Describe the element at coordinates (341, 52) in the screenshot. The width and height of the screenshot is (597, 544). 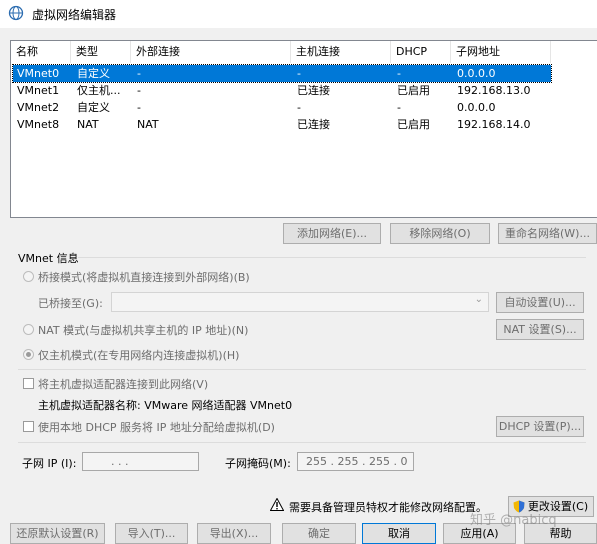
I see `column-header-host: 主机连接` at that location.